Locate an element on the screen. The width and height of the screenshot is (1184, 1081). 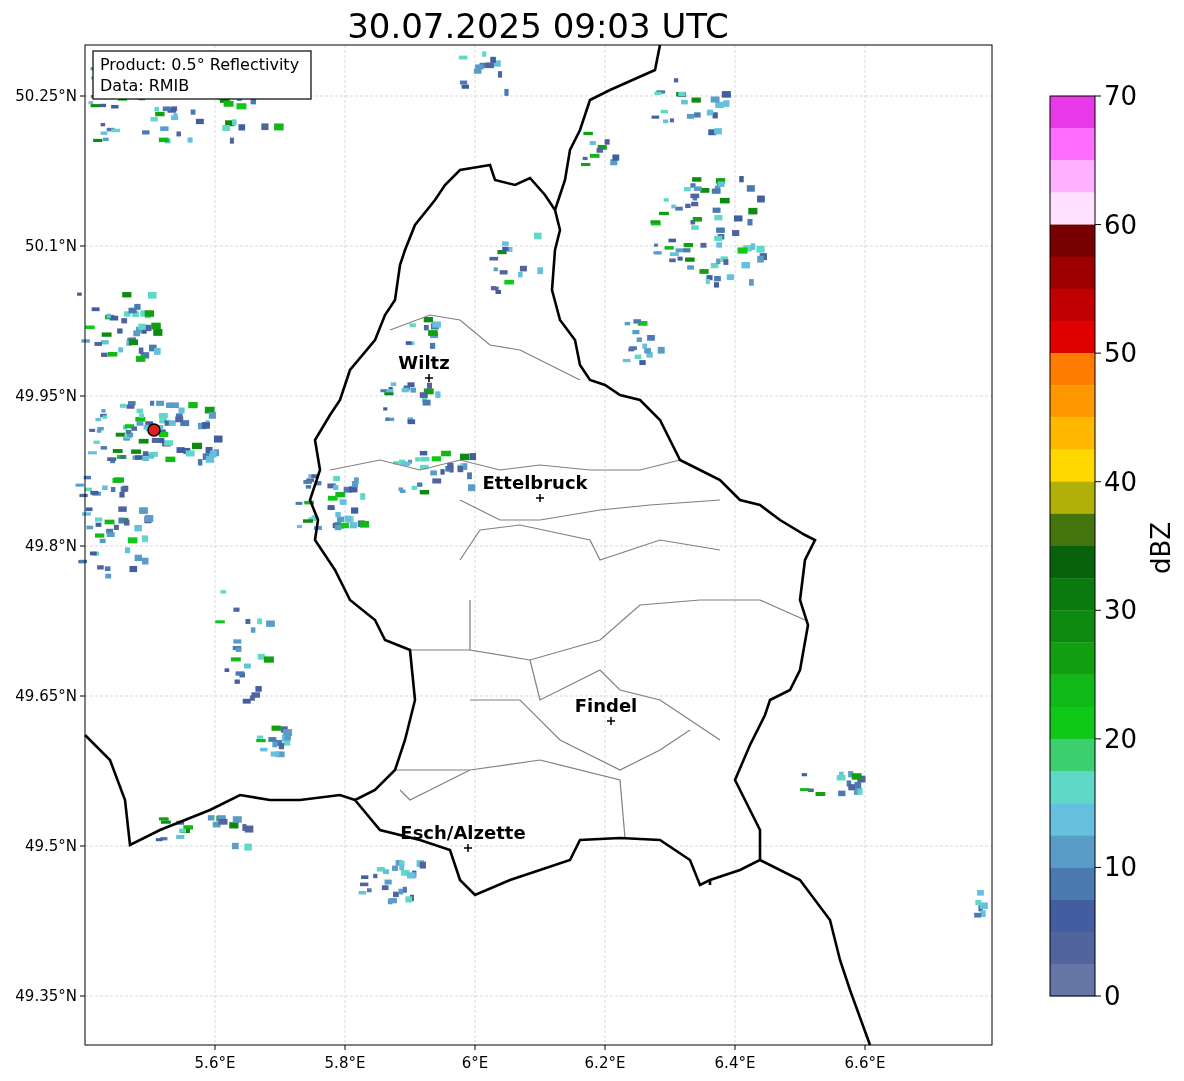
x-tick-label: 6°E is located at coordinates (475, 1063).